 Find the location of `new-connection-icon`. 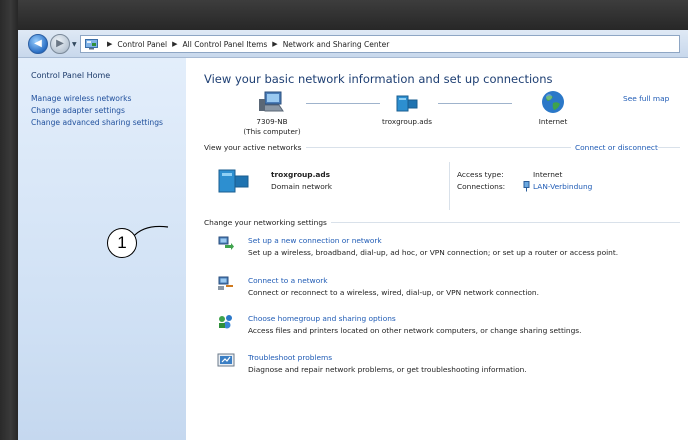

new-connection-icon is located at coordinates (226, 243).